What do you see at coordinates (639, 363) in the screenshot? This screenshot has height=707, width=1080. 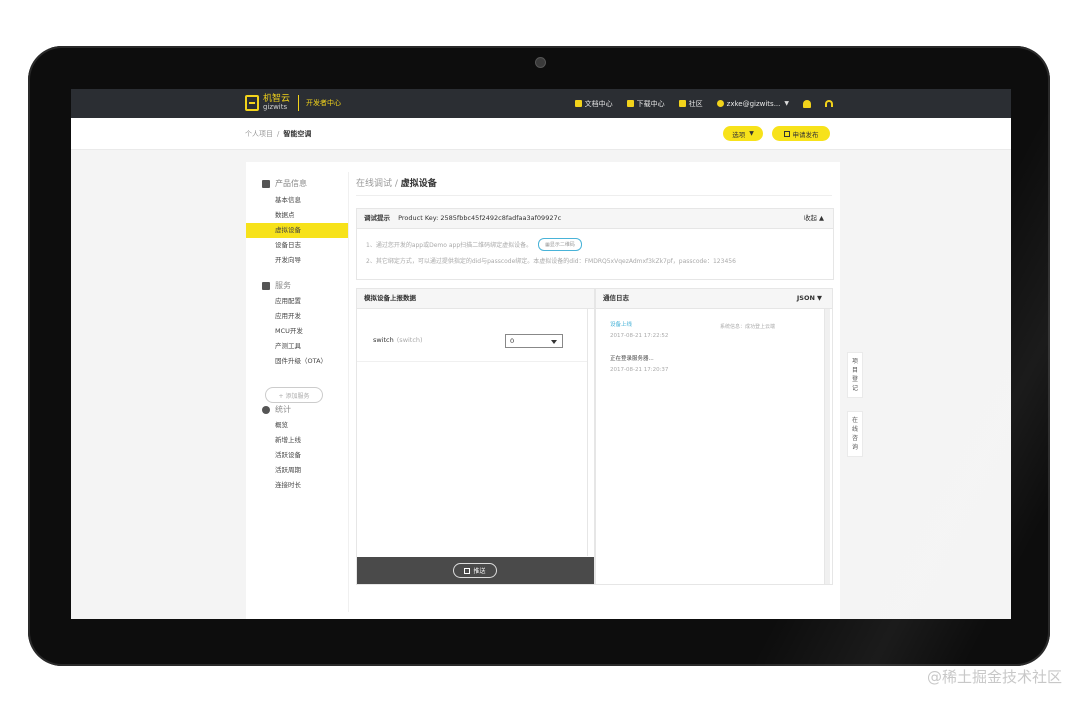 I see `log-entry: 正在登录服务器... 2017-08-21 17:20:37` at bounding box center [639, 363].